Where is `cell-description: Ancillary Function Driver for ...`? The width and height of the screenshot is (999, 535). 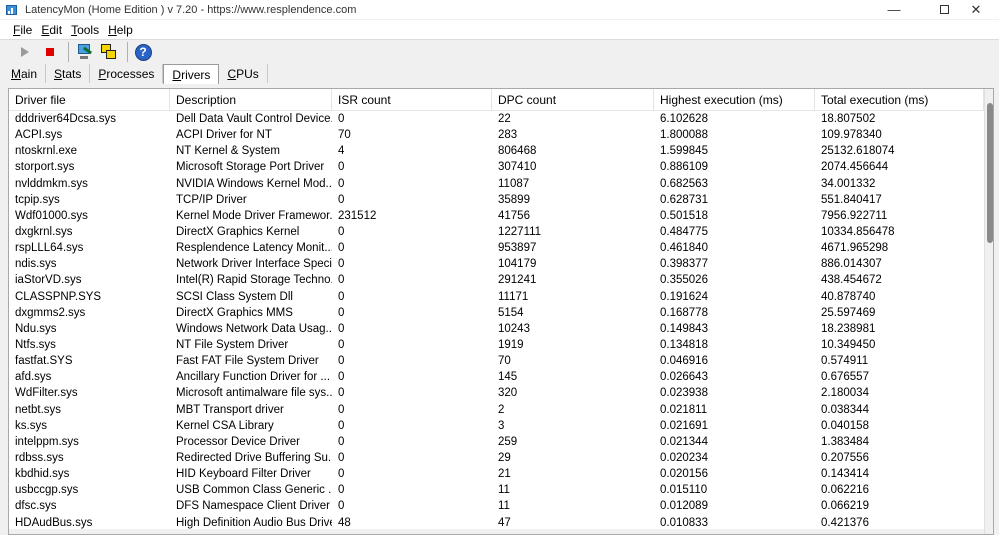 cell-description: Ancillary Function Driver for ... is located at coordinates (253, 377).